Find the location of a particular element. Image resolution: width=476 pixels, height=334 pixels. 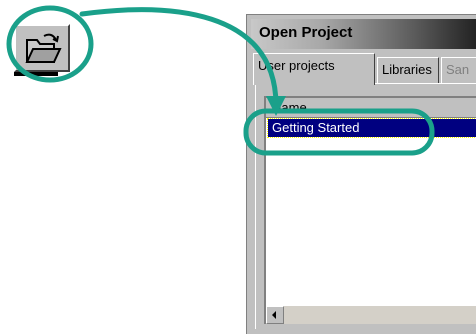

tab-user-projects: User projects is located at coordinates (314, 69).